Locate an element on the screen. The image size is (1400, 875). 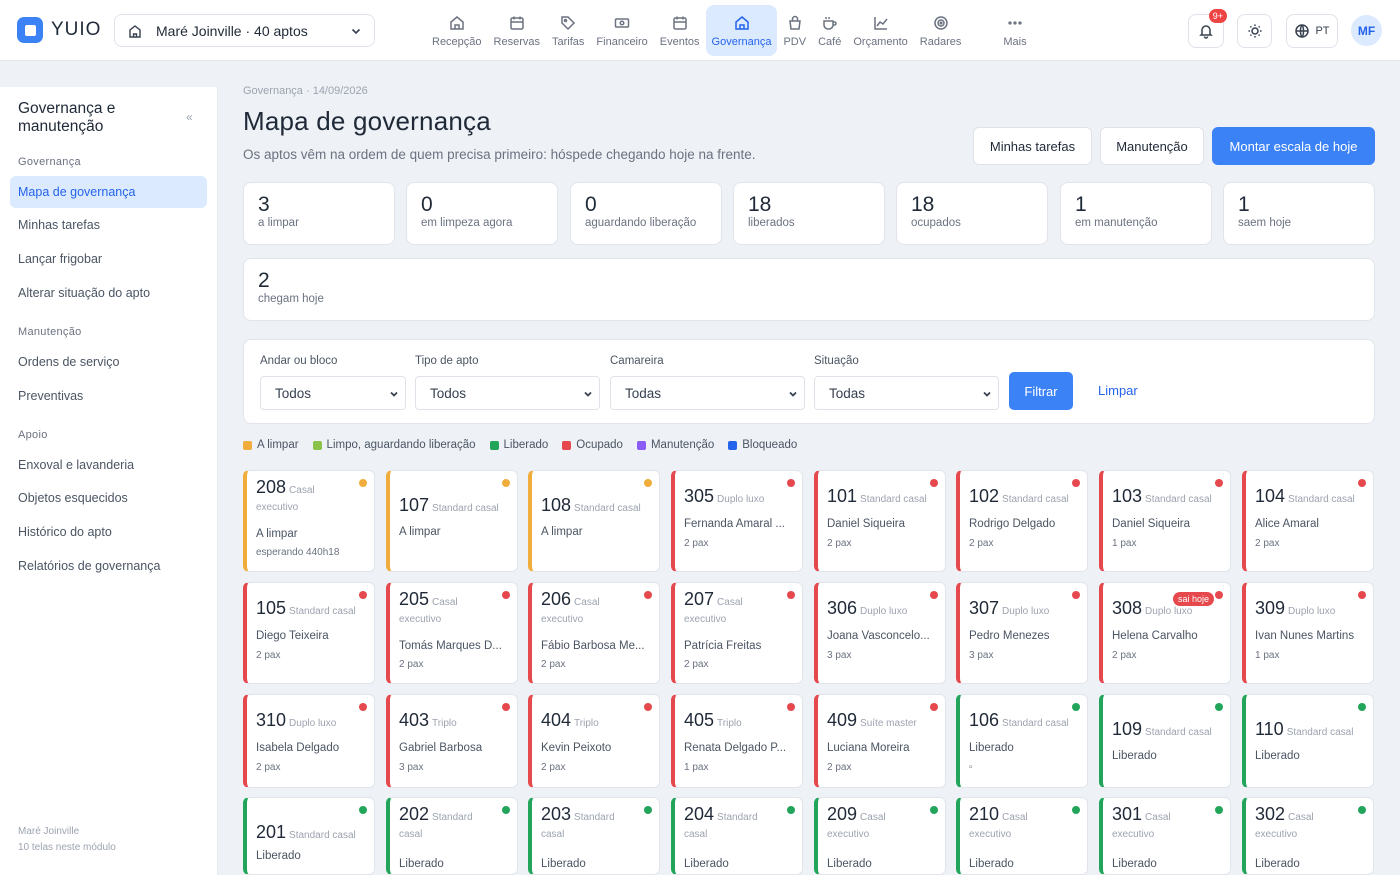
build-schedule-button: Montar escala de hoje is located at coordinates (1293, 146).